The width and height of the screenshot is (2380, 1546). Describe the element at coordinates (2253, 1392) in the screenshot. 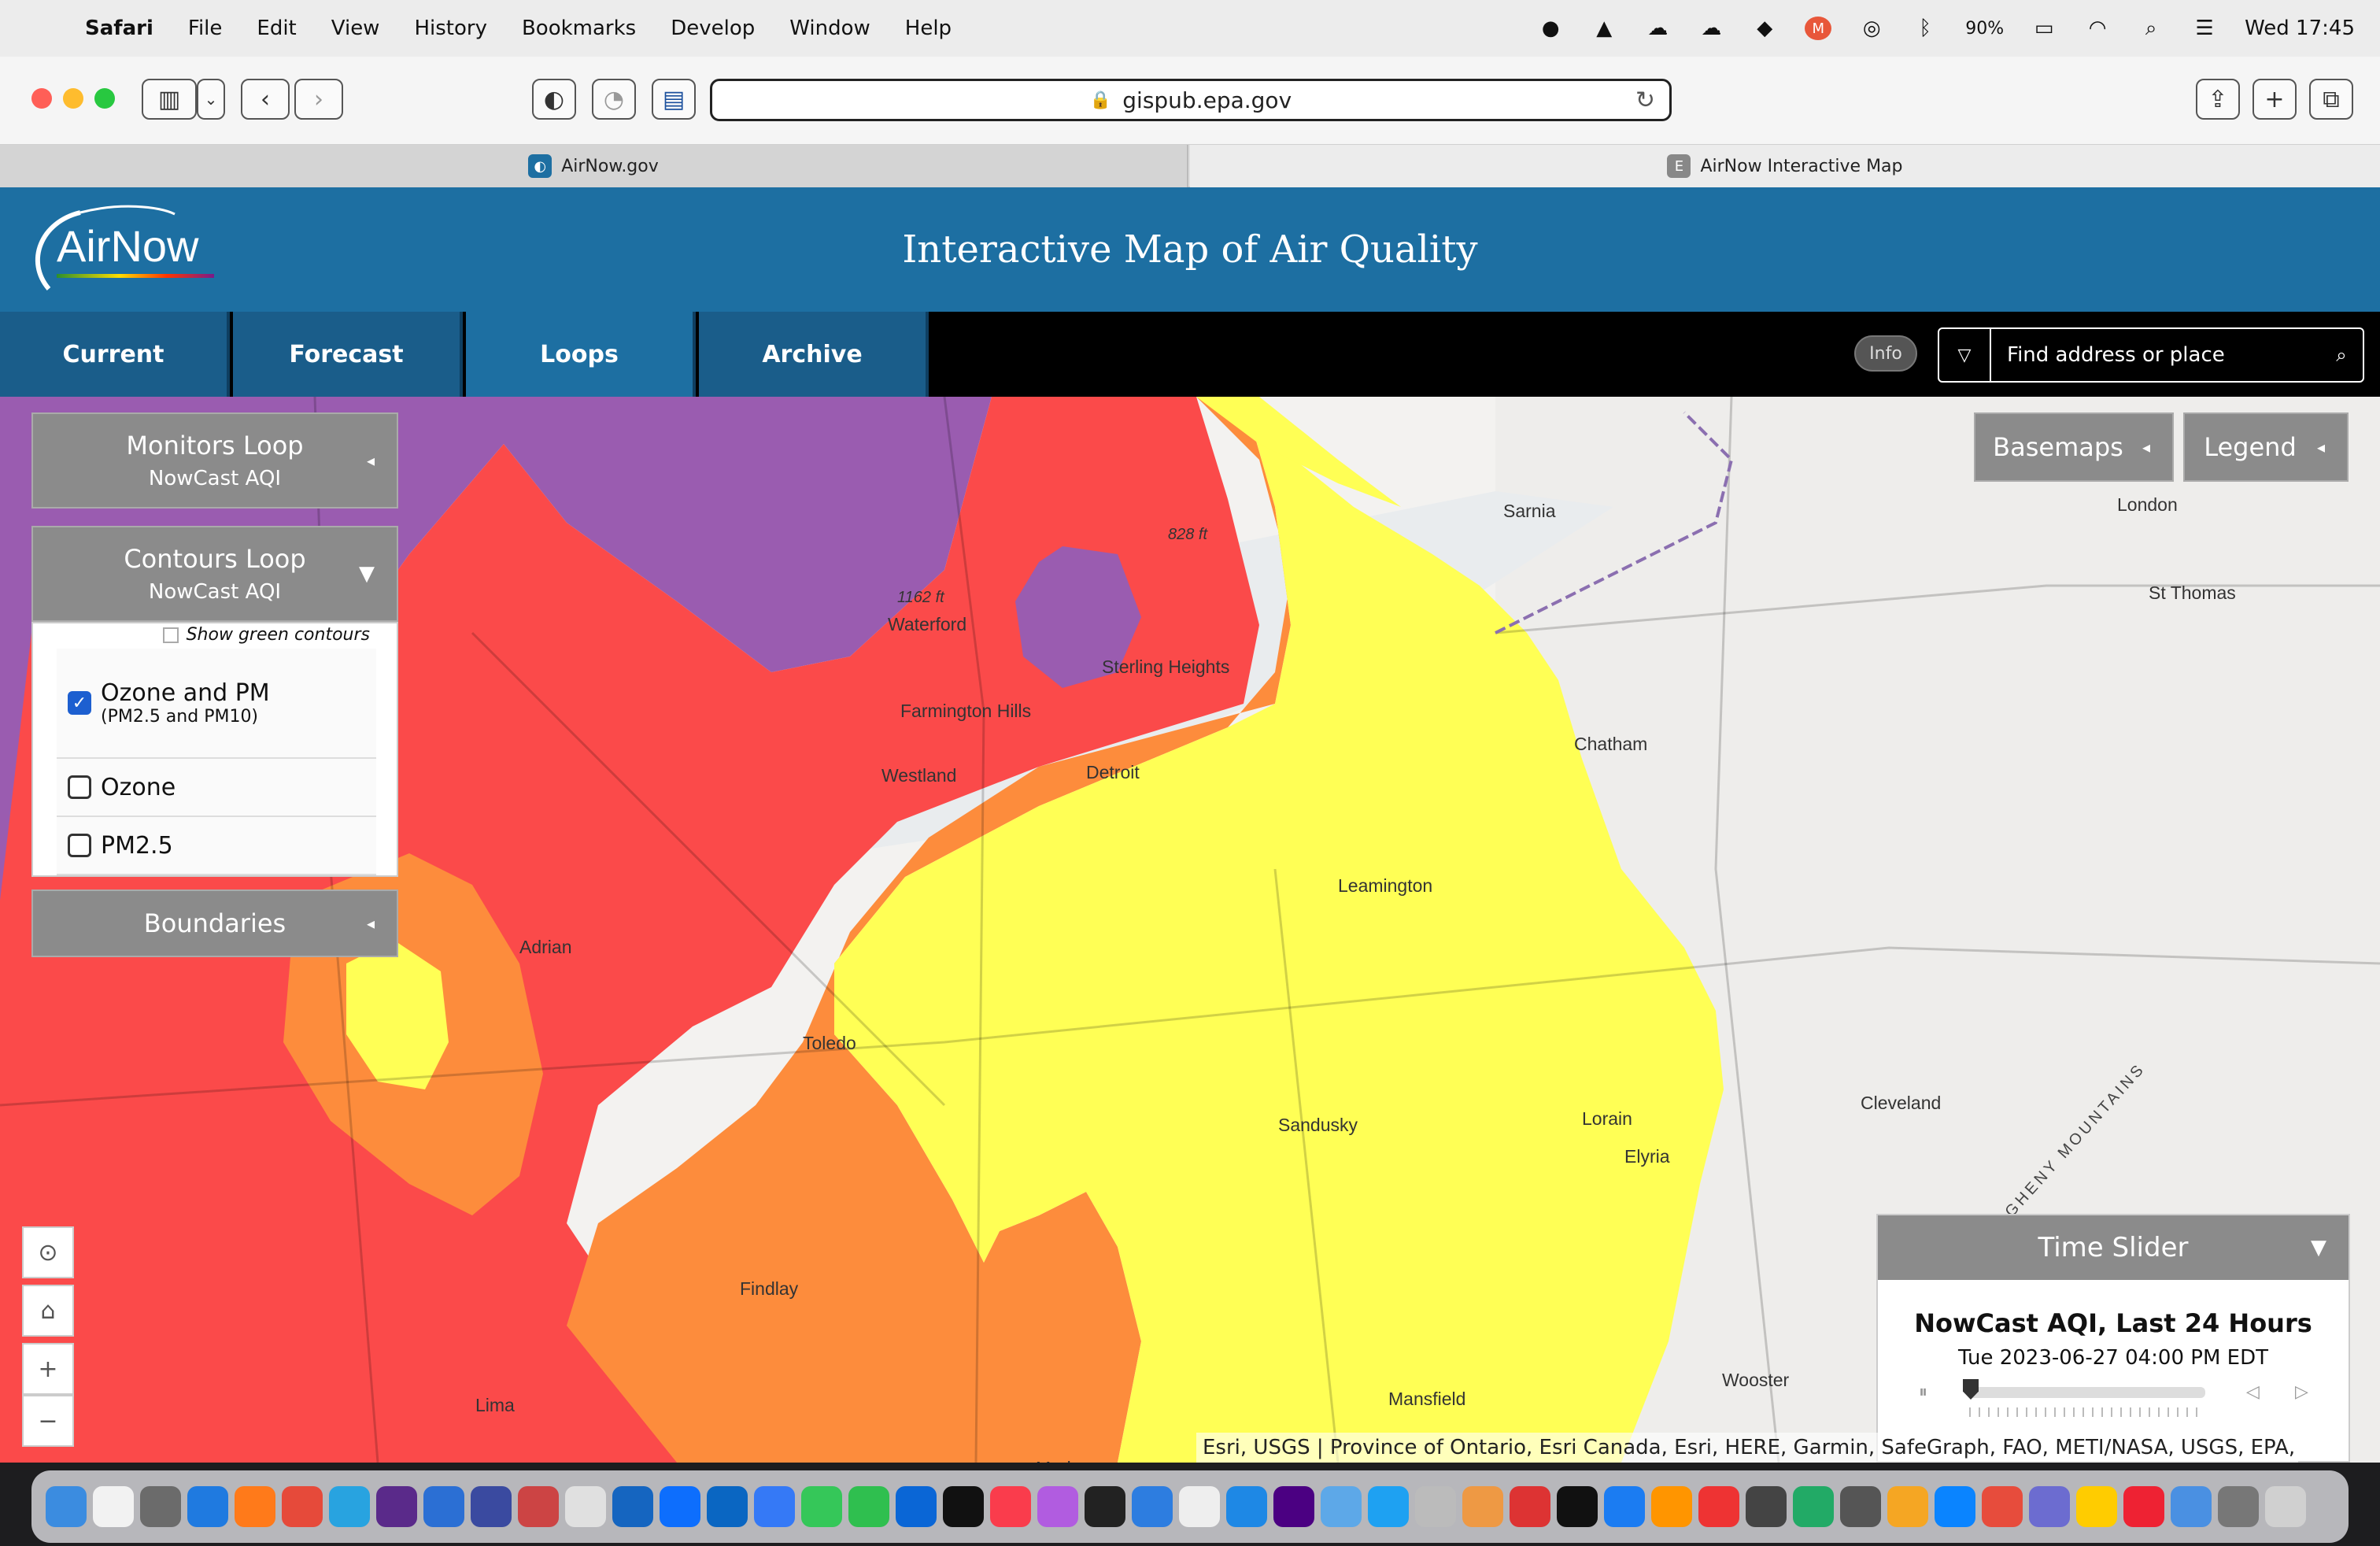

I see `step-back-icon: ◁` at that location.